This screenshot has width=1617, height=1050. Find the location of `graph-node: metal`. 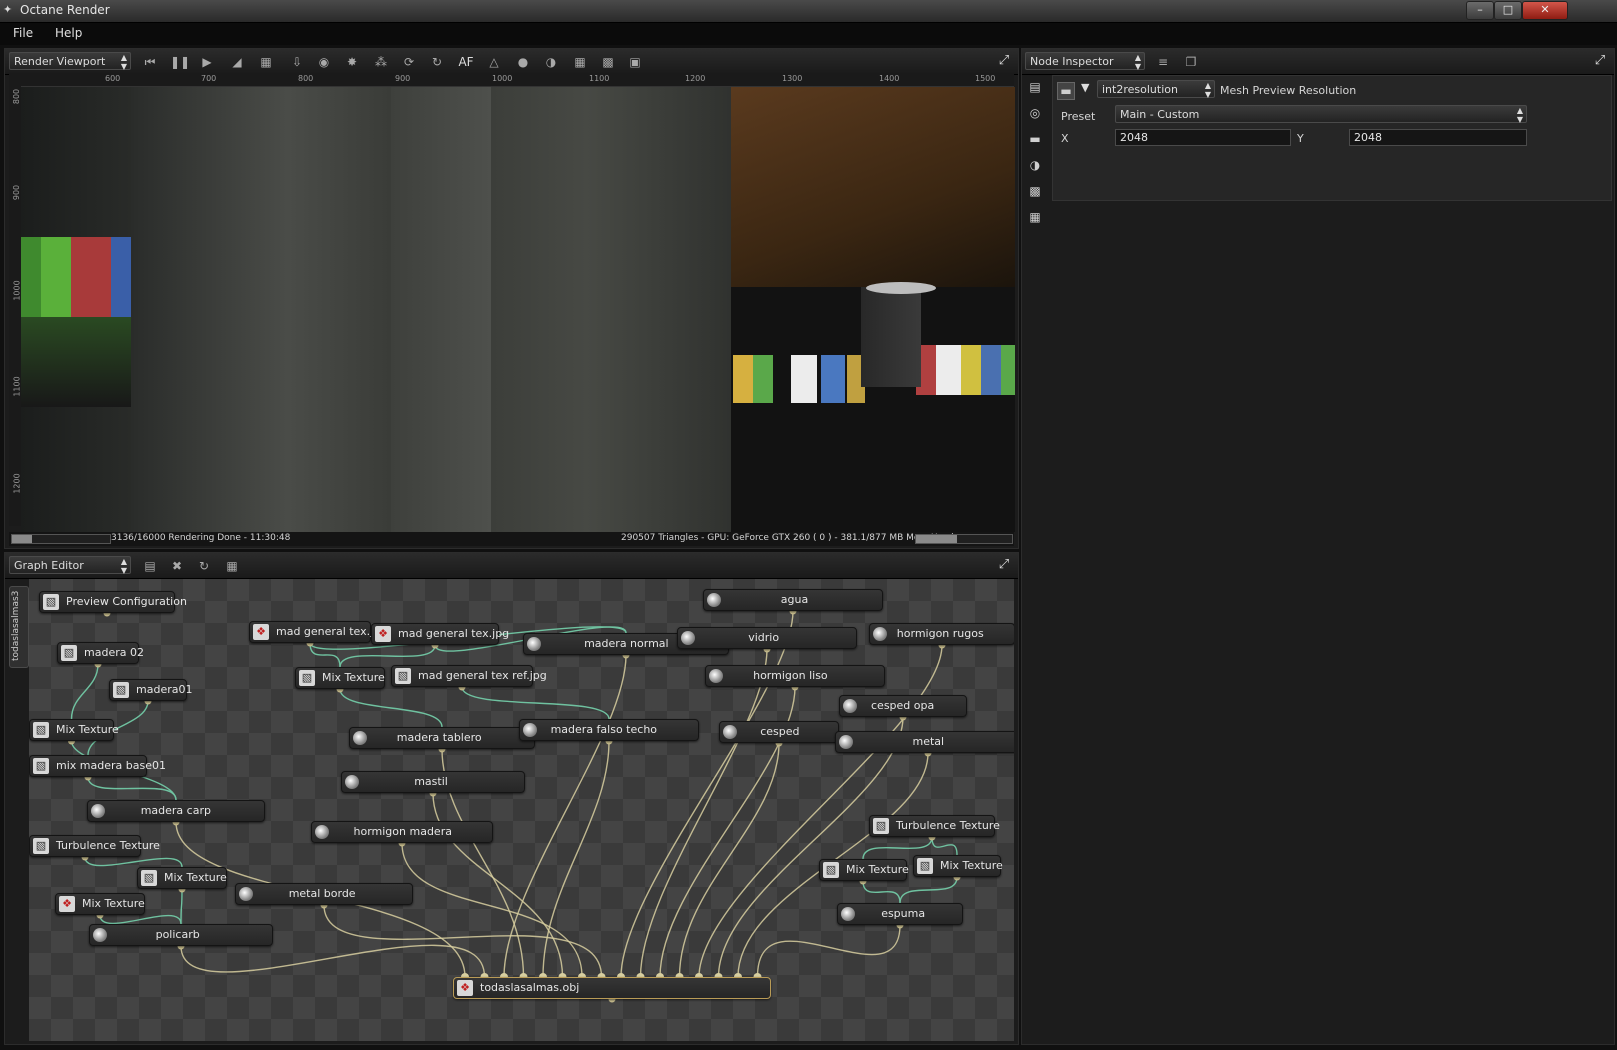

graph-node: metal is located at coordinates (924, 742).